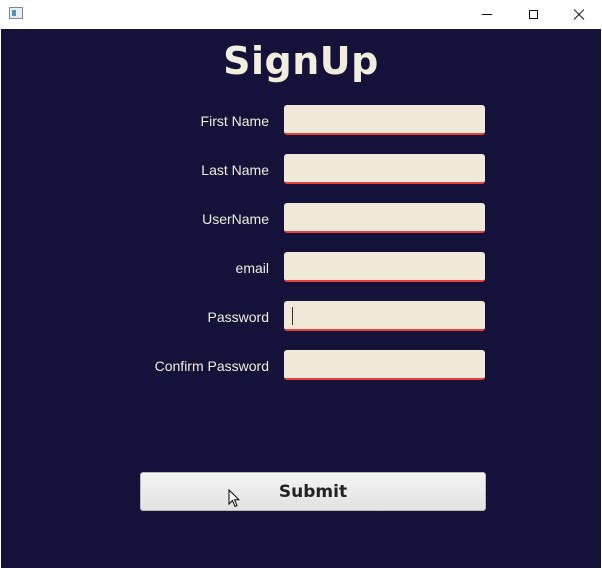 Image resolution: width=602 pixels, height=574 pixels. I want to click on submit-button: Submit, so click(313, 491).